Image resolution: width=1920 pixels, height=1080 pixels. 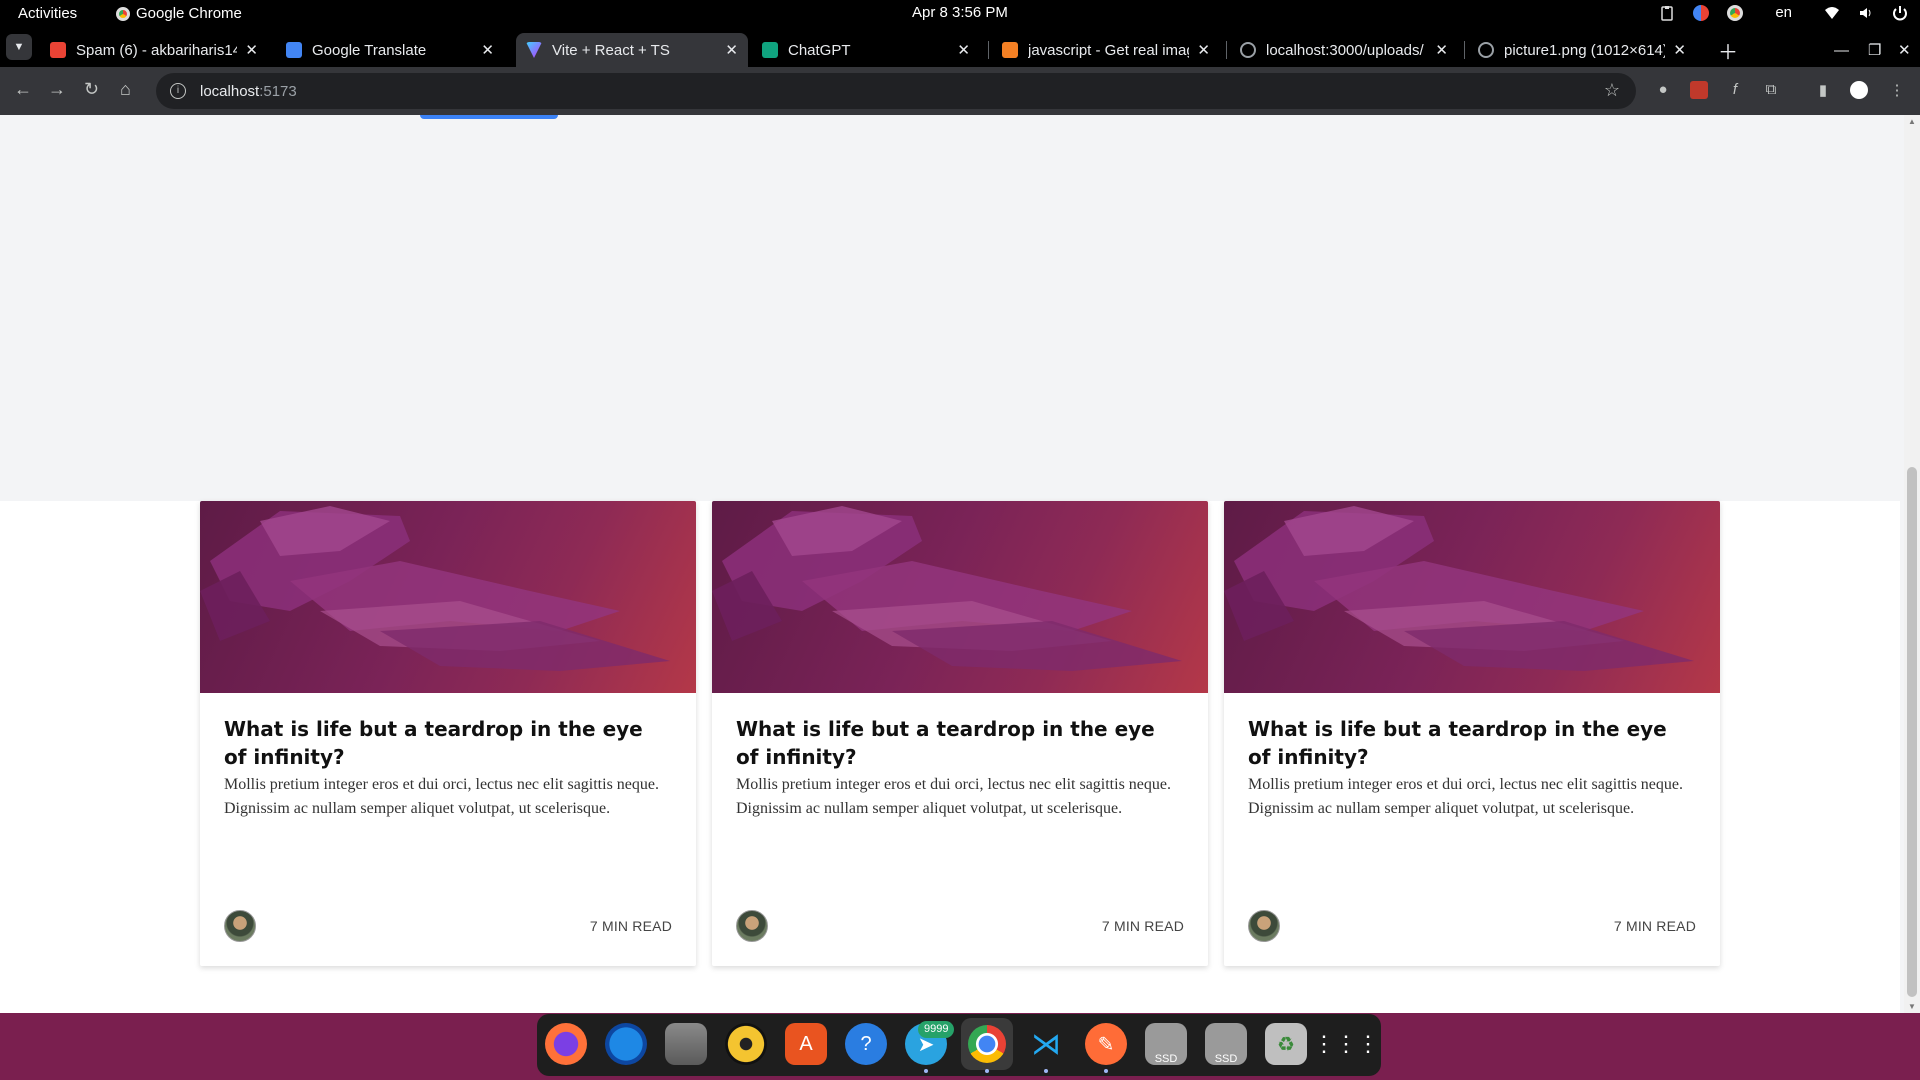 I want to click on chrome-tray-icon, so click(x=1735, y=12).